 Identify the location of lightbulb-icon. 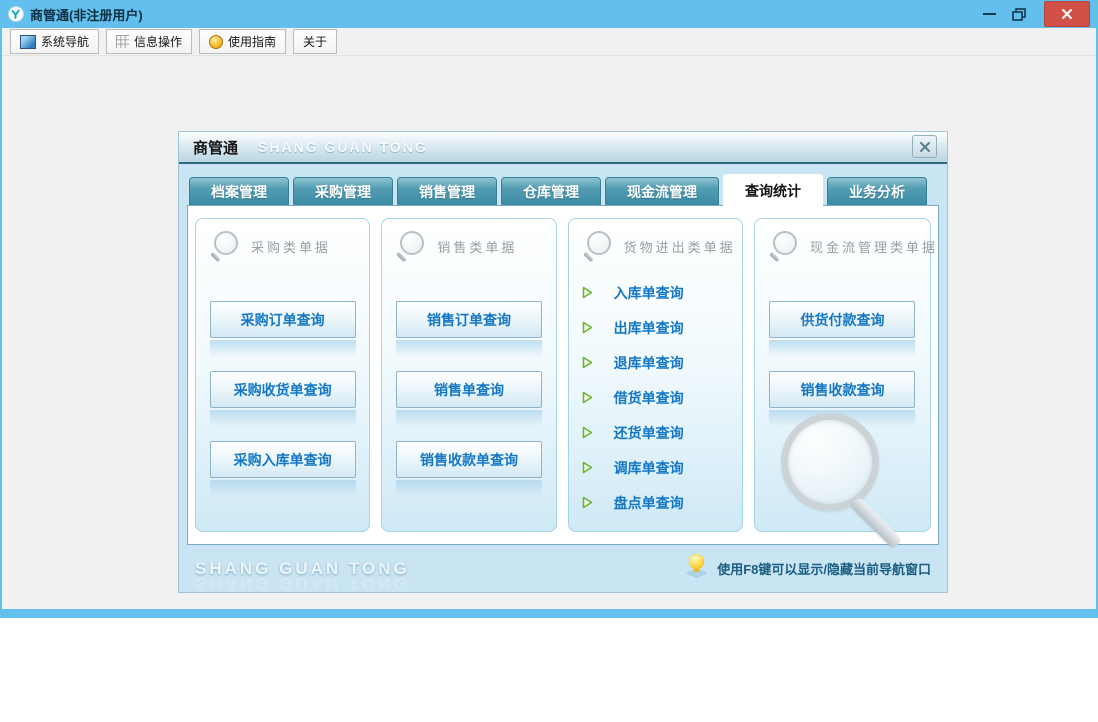
(696, 568).